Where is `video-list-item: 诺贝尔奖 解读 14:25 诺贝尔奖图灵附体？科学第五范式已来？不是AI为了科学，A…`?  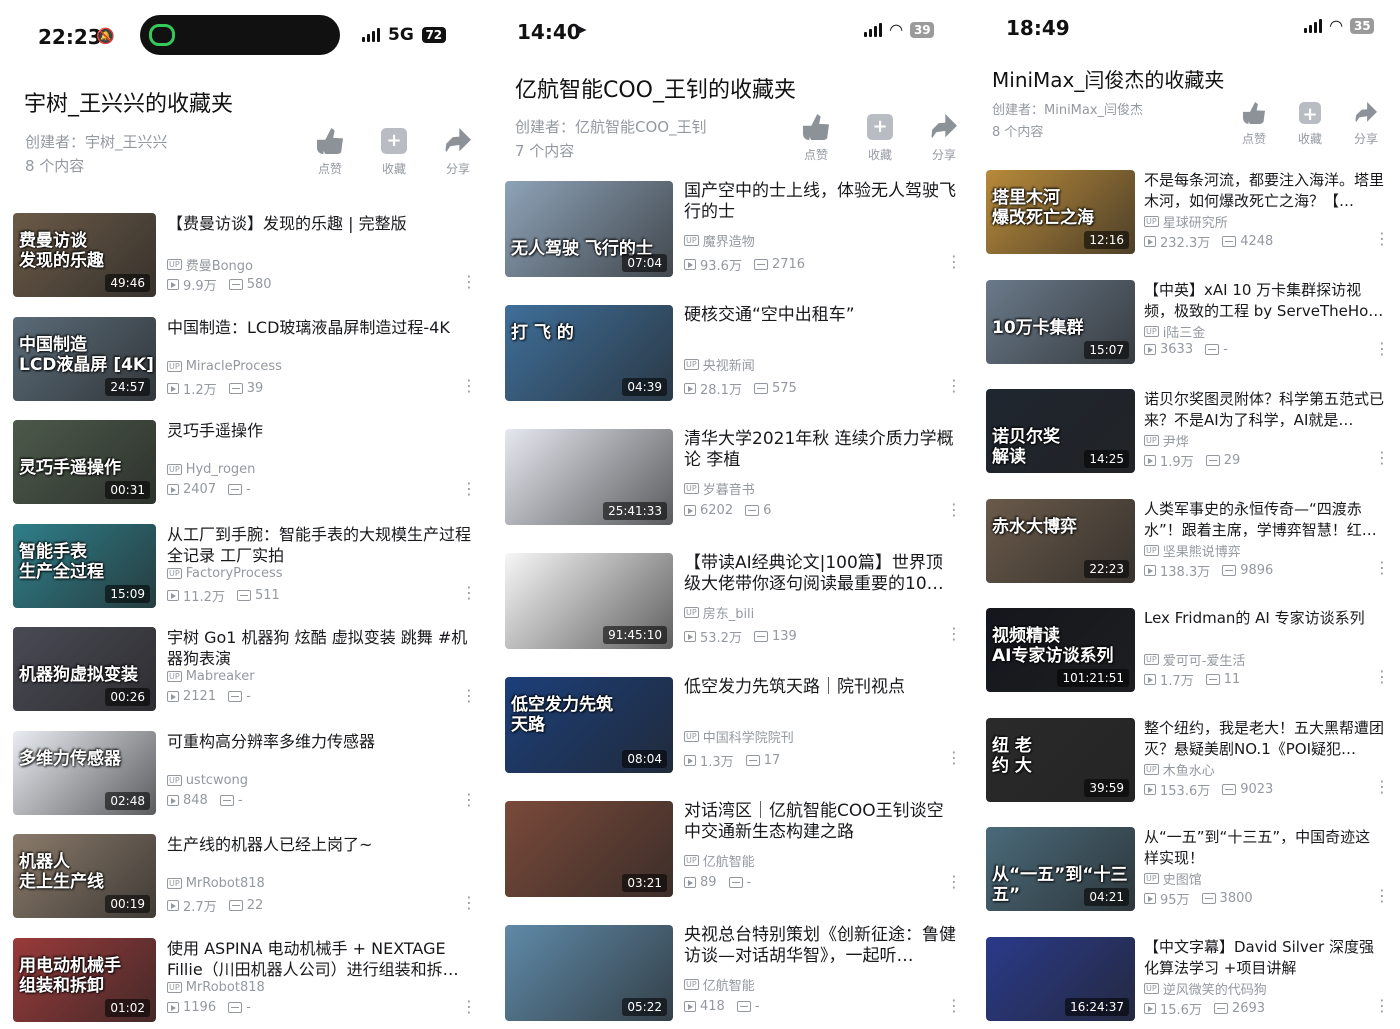
video-list-item: 诺贝尔奖 解读 14:25 诺贝尔奖图灵附体？科学第五范式已来？不是AI为了科学，A… is located at coordinates (1188, 441).